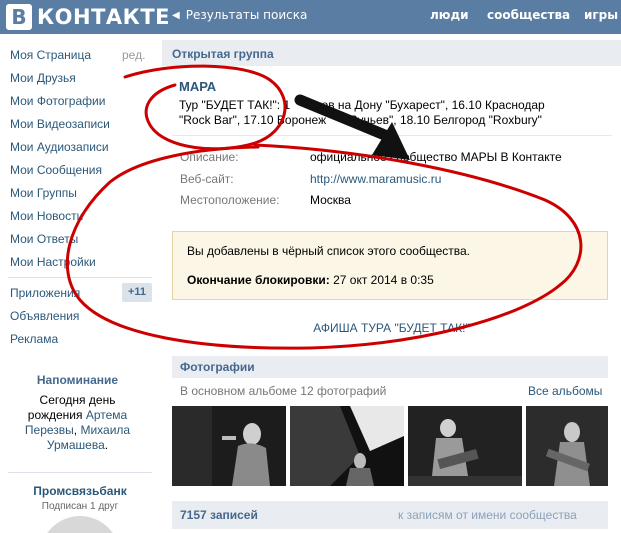 This screenshot has height=533, width=621. What do you see at coordinates (44, 316) in the screenshot?
I see `menu-ads: Объявления` at bounding box center [44, 316].